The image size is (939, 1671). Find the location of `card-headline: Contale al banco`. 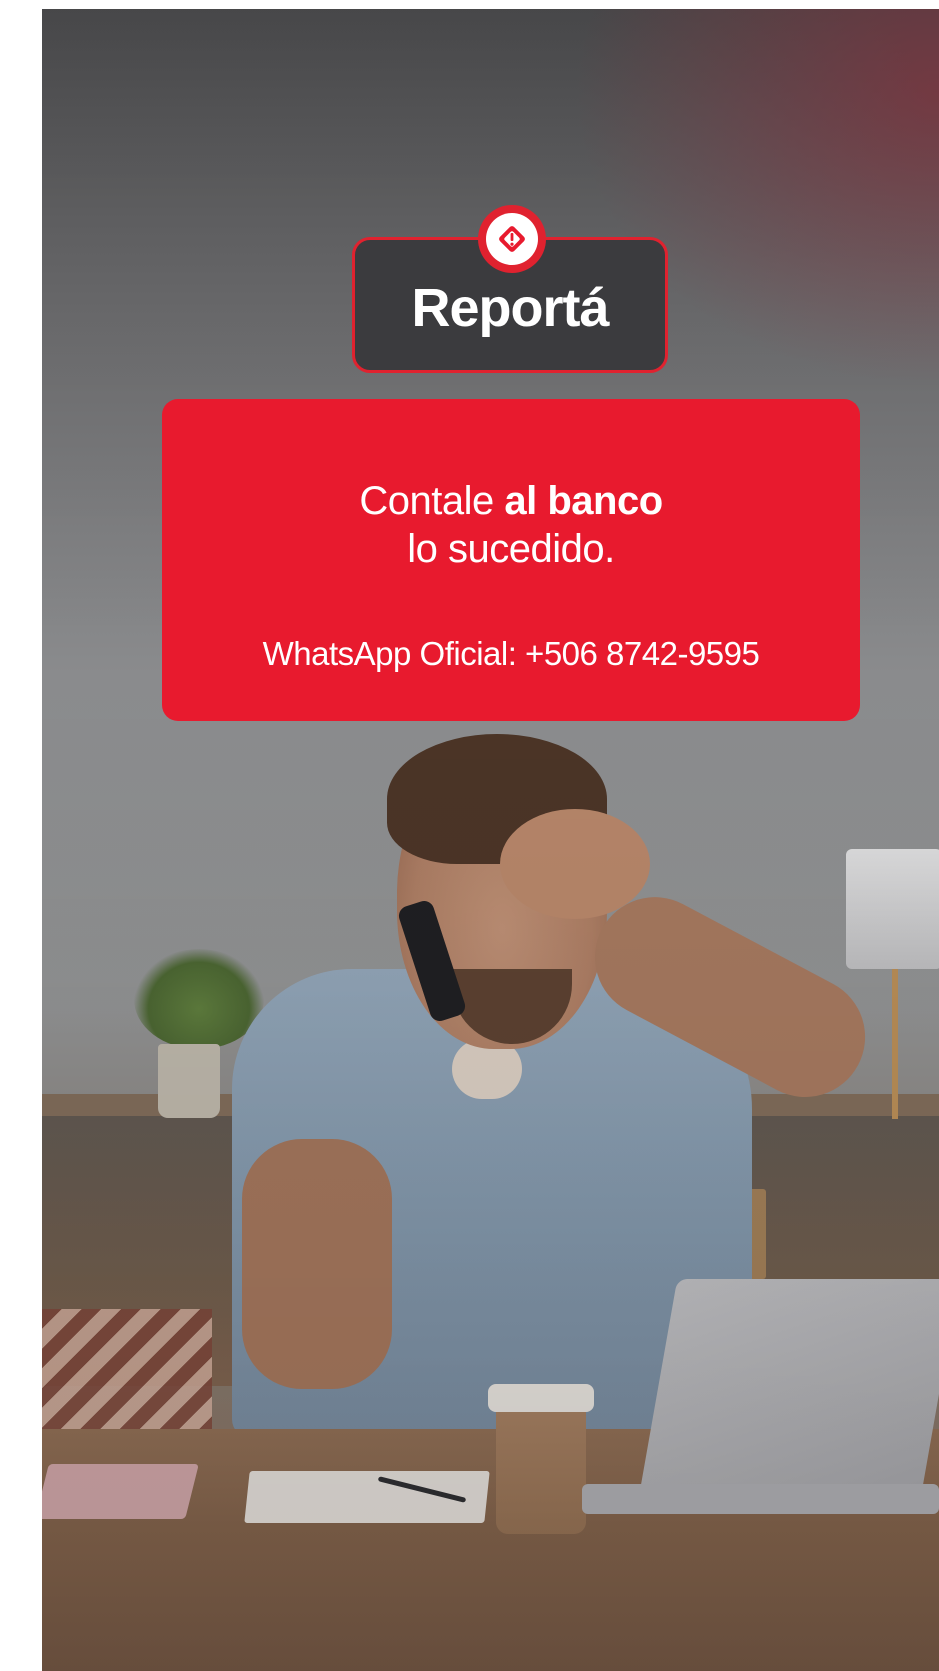

card-headline: Contale al banco is located at coordinates (511, 501).